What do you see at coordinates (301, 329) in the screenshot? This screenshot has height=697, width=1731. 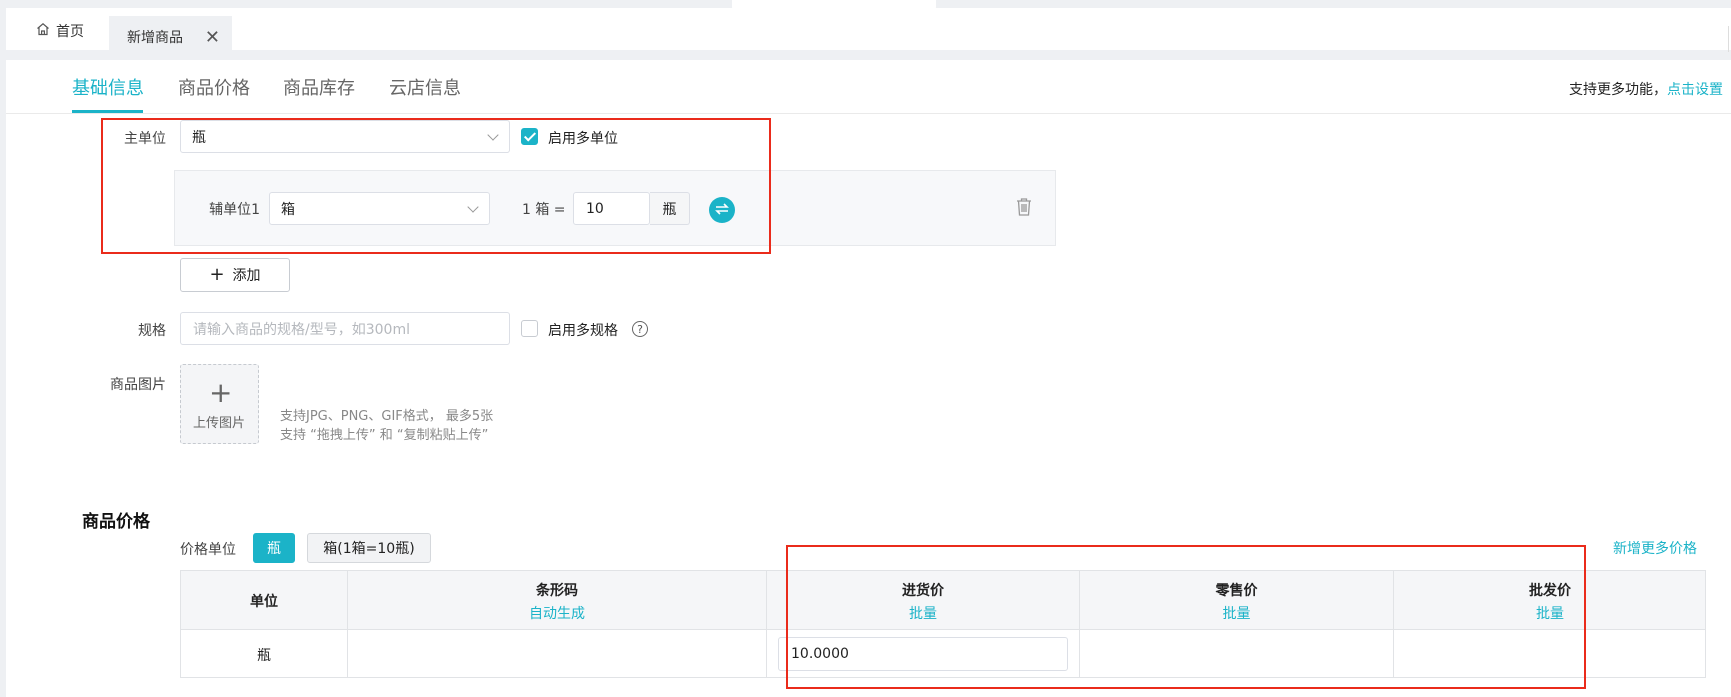 I see `spec-placeholder: 请输入商品的规格/型号，如300ml` at bounding box center [301, 329].